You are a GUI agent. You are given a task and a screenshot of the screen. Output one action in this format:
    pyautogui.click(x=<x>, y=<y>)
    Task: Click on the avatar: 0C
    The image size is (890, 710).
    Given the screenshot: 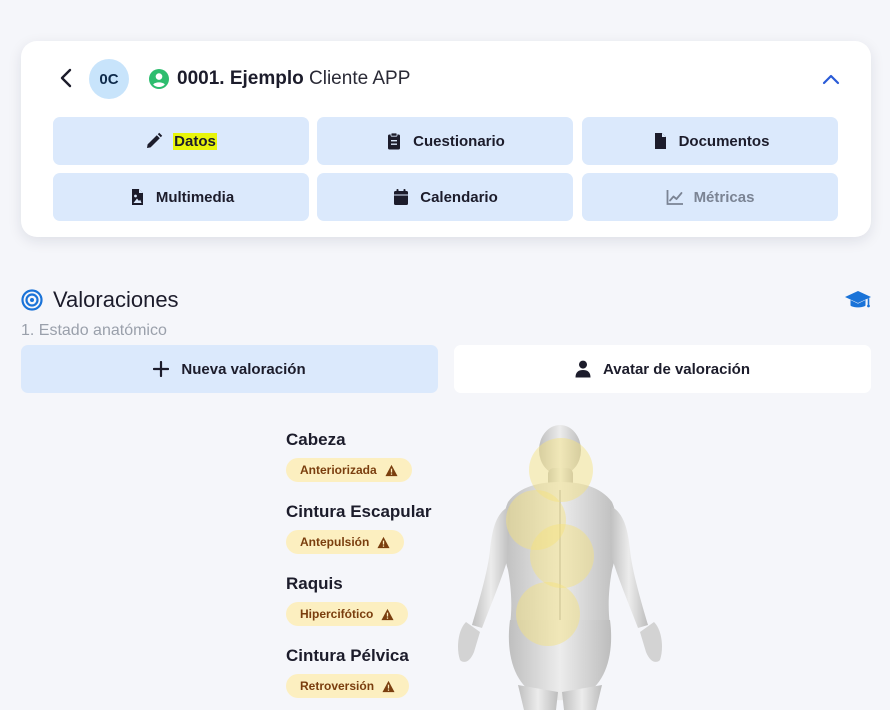 What is the action you would take?
    pyautogui.click(x=109, y=79)
    